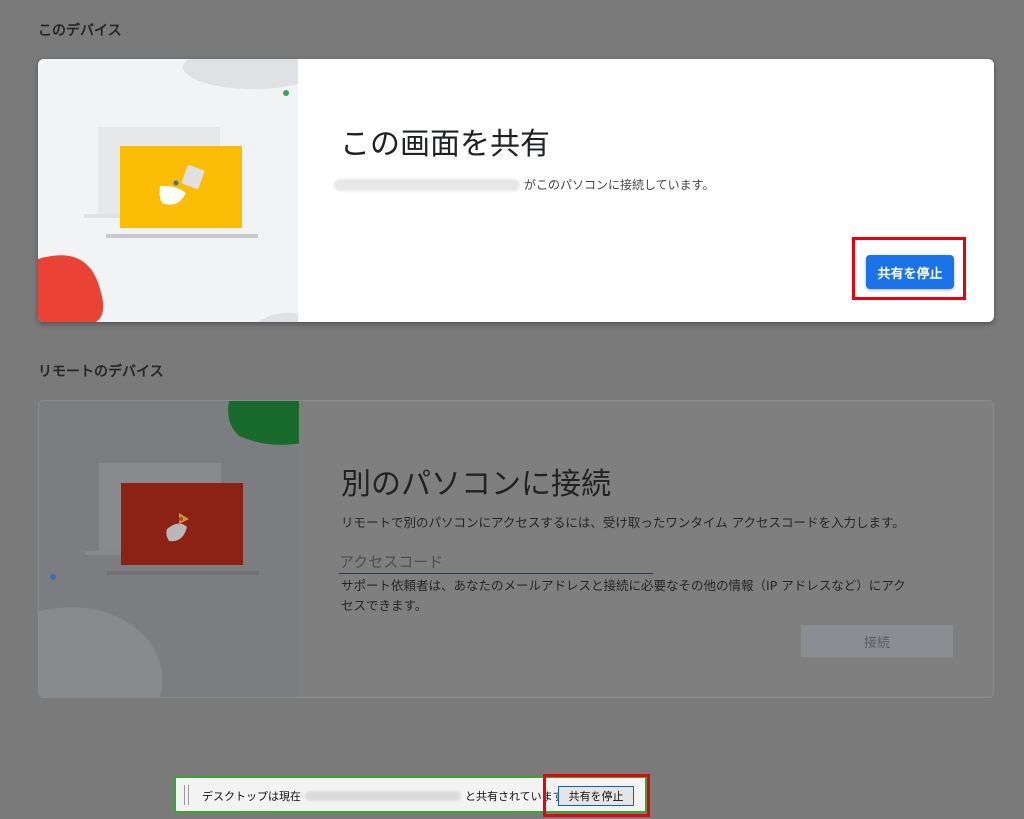  I want to click on connect-button: 接続, so click(877, 641).